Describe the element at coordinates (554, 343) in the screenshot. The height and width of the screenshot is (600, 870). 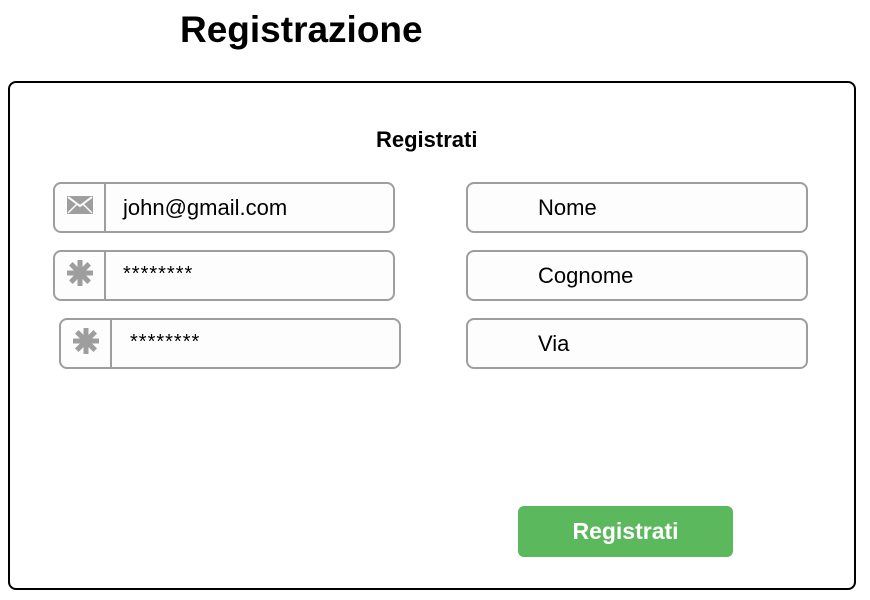
I see `via-value: Via` at that location.